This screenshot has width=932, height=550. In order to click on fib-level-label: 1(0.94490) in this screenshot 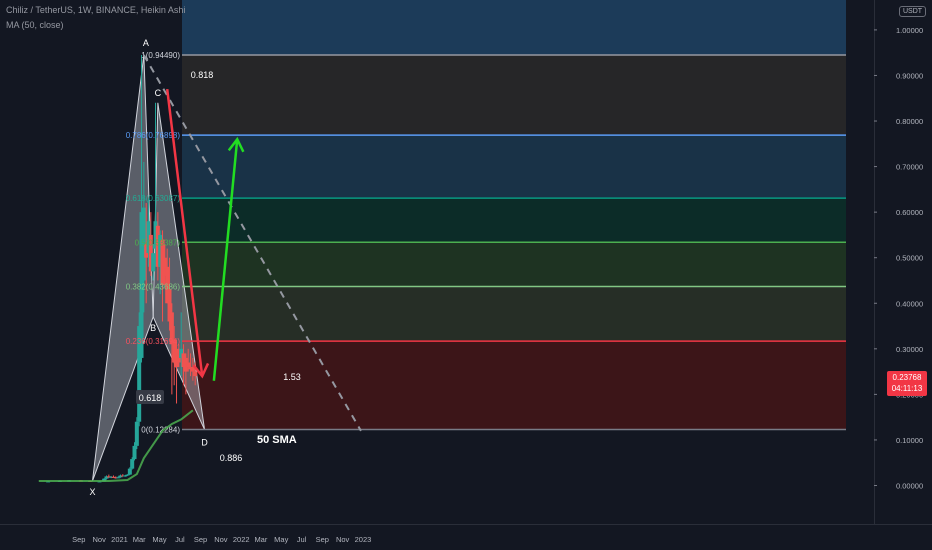, I will do `click(160, 55)`.